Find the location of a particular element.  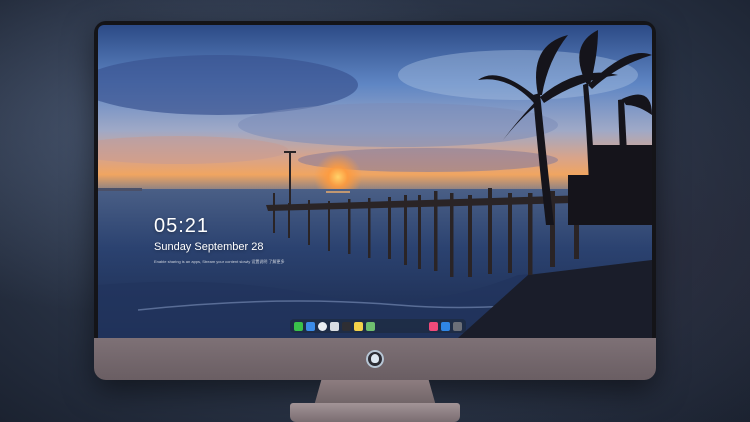

monitor-stand-base is located at coordinates (375, 412).